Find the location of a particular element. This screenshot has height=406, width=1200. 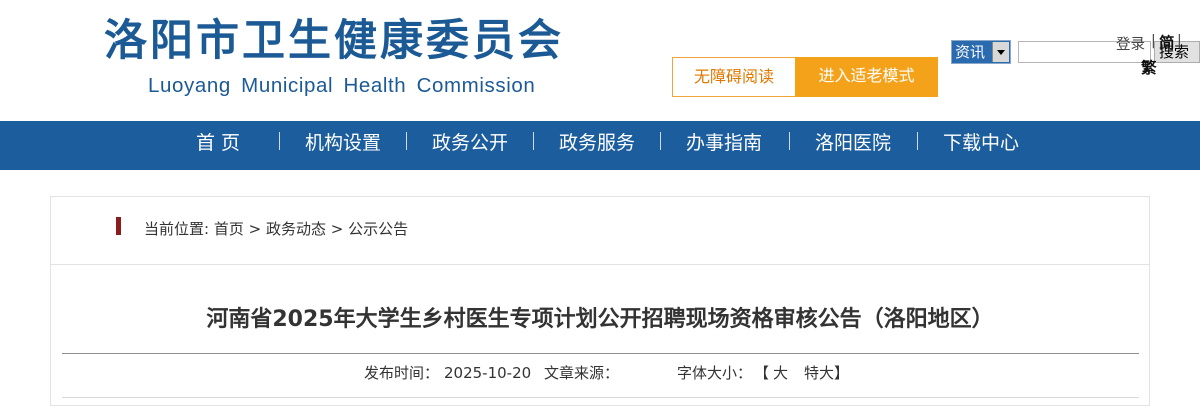

title-divider is located at coordinates (600, 353).